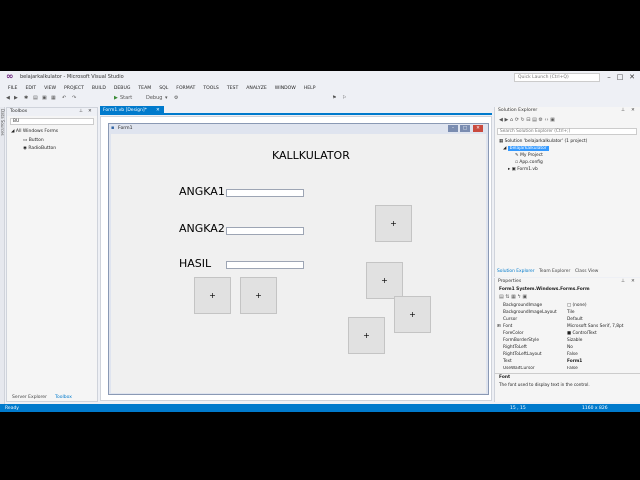 The width and height of the screenshot is (640, 480). Describe the element at coordinates (565, 348) in the screenshot. I see `property-row: RightToLeft No` at that location.